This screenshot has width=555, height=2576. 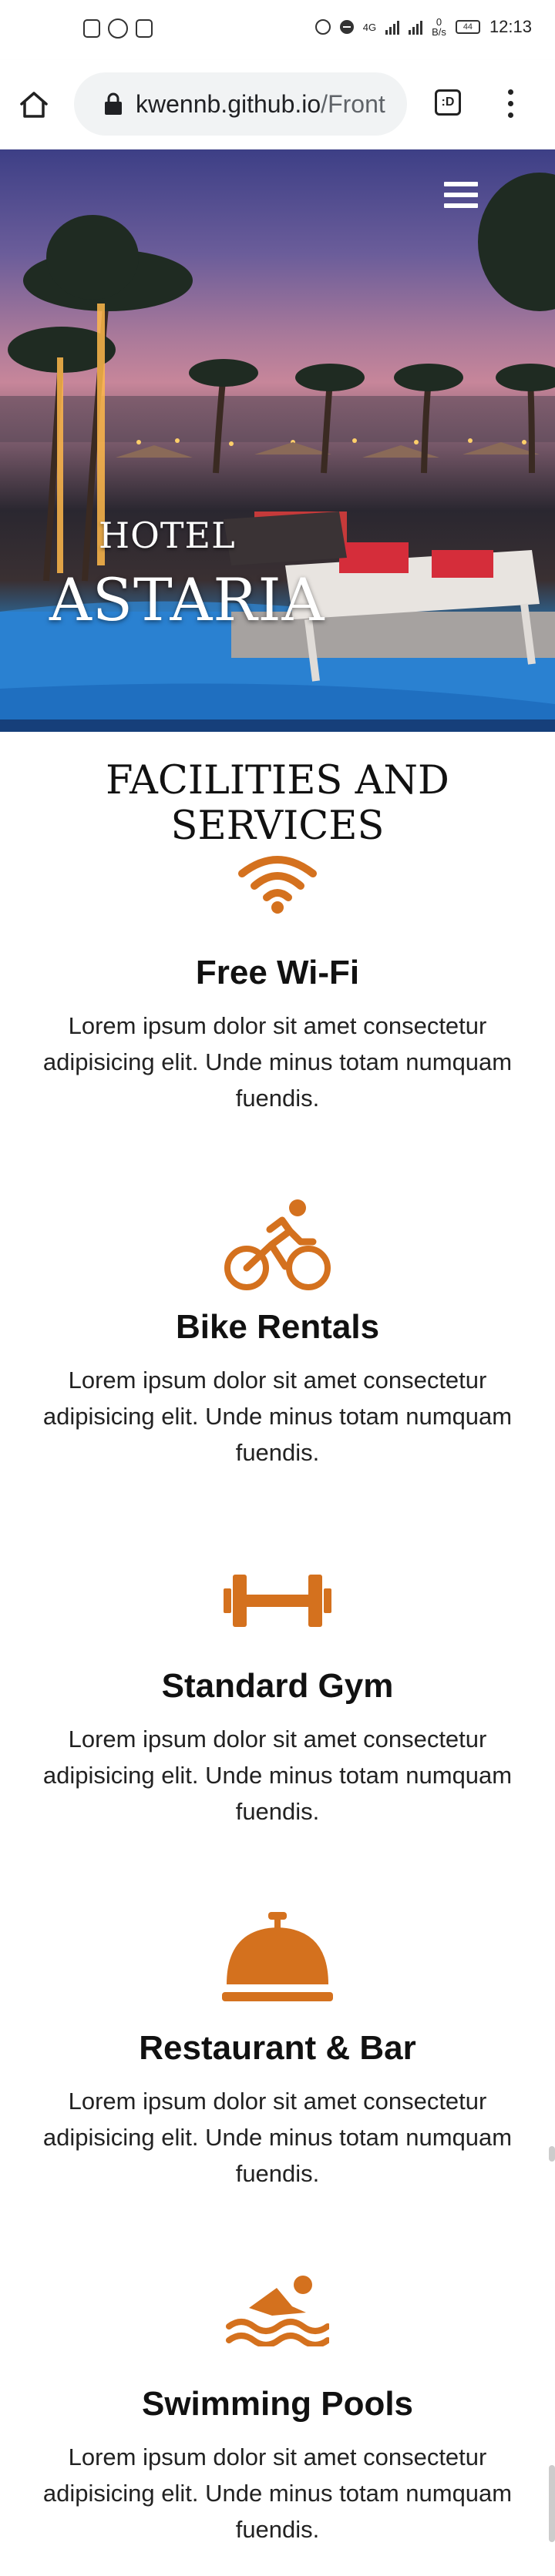 I want to click on hero-title: ASTARIA, so click(x=187, y=599).